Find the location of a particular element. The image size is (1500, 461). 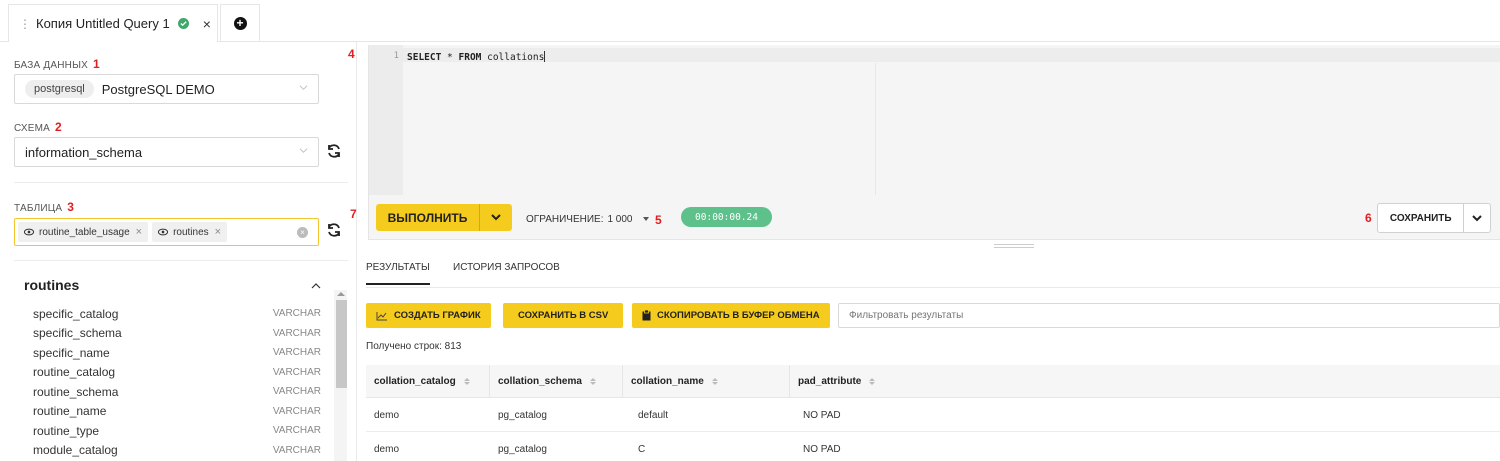

database-select: postgresql PostgreSQL DEMO is located at coordinates (166, 89).